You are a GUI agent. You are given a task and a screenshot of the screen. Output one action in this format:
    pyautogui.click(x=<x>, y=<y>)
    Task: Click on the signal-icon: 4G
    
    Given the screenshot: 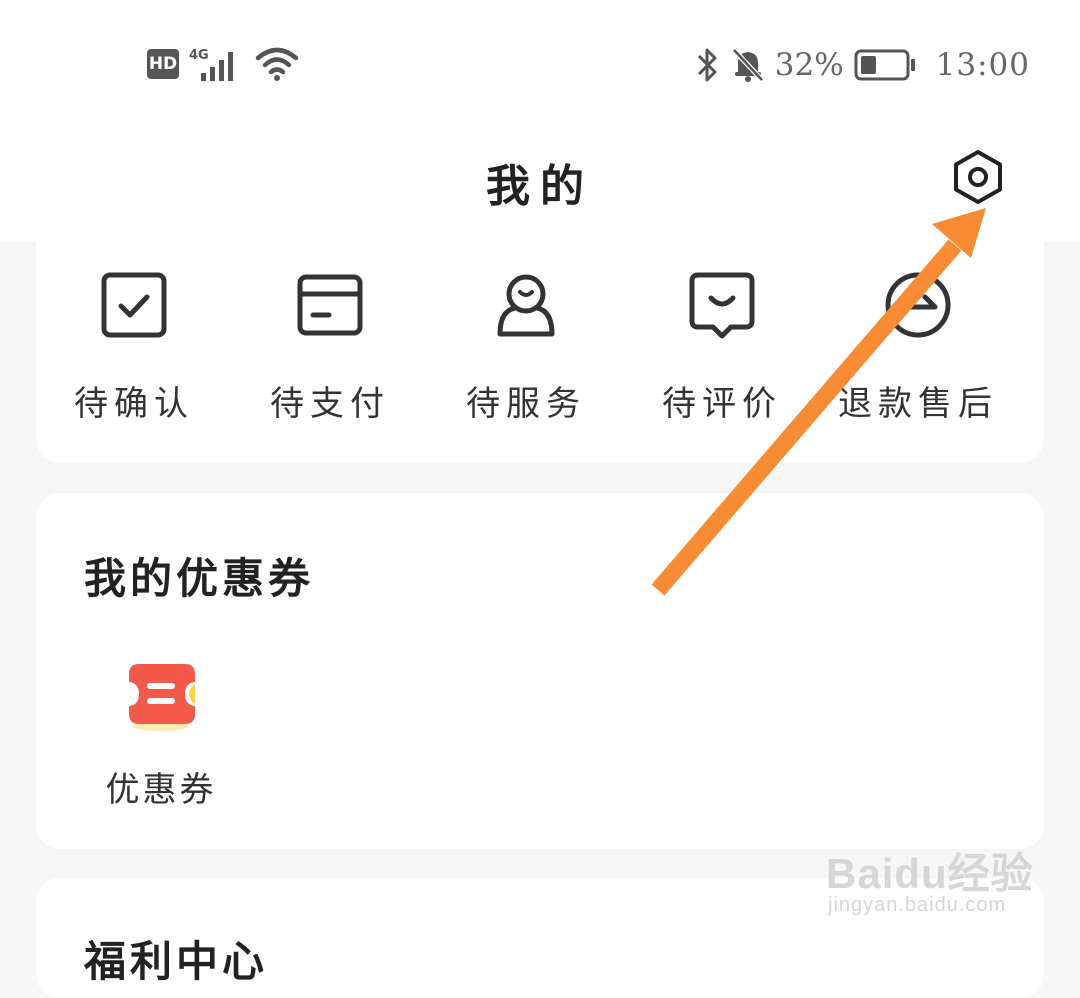 What is the action you would take?
    pyautogui.click(x=211, y=64)
    